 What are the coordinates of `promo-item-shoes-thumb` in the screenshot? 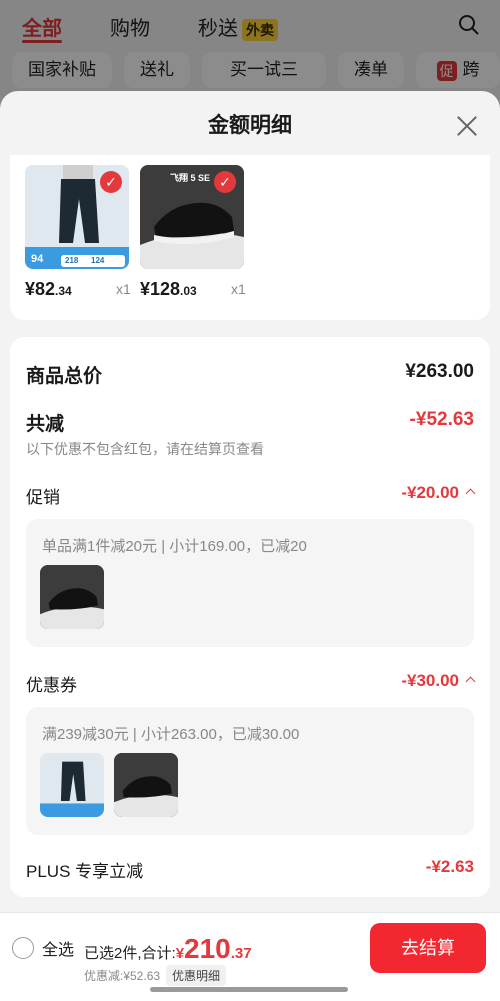 It's located at (72, 597).